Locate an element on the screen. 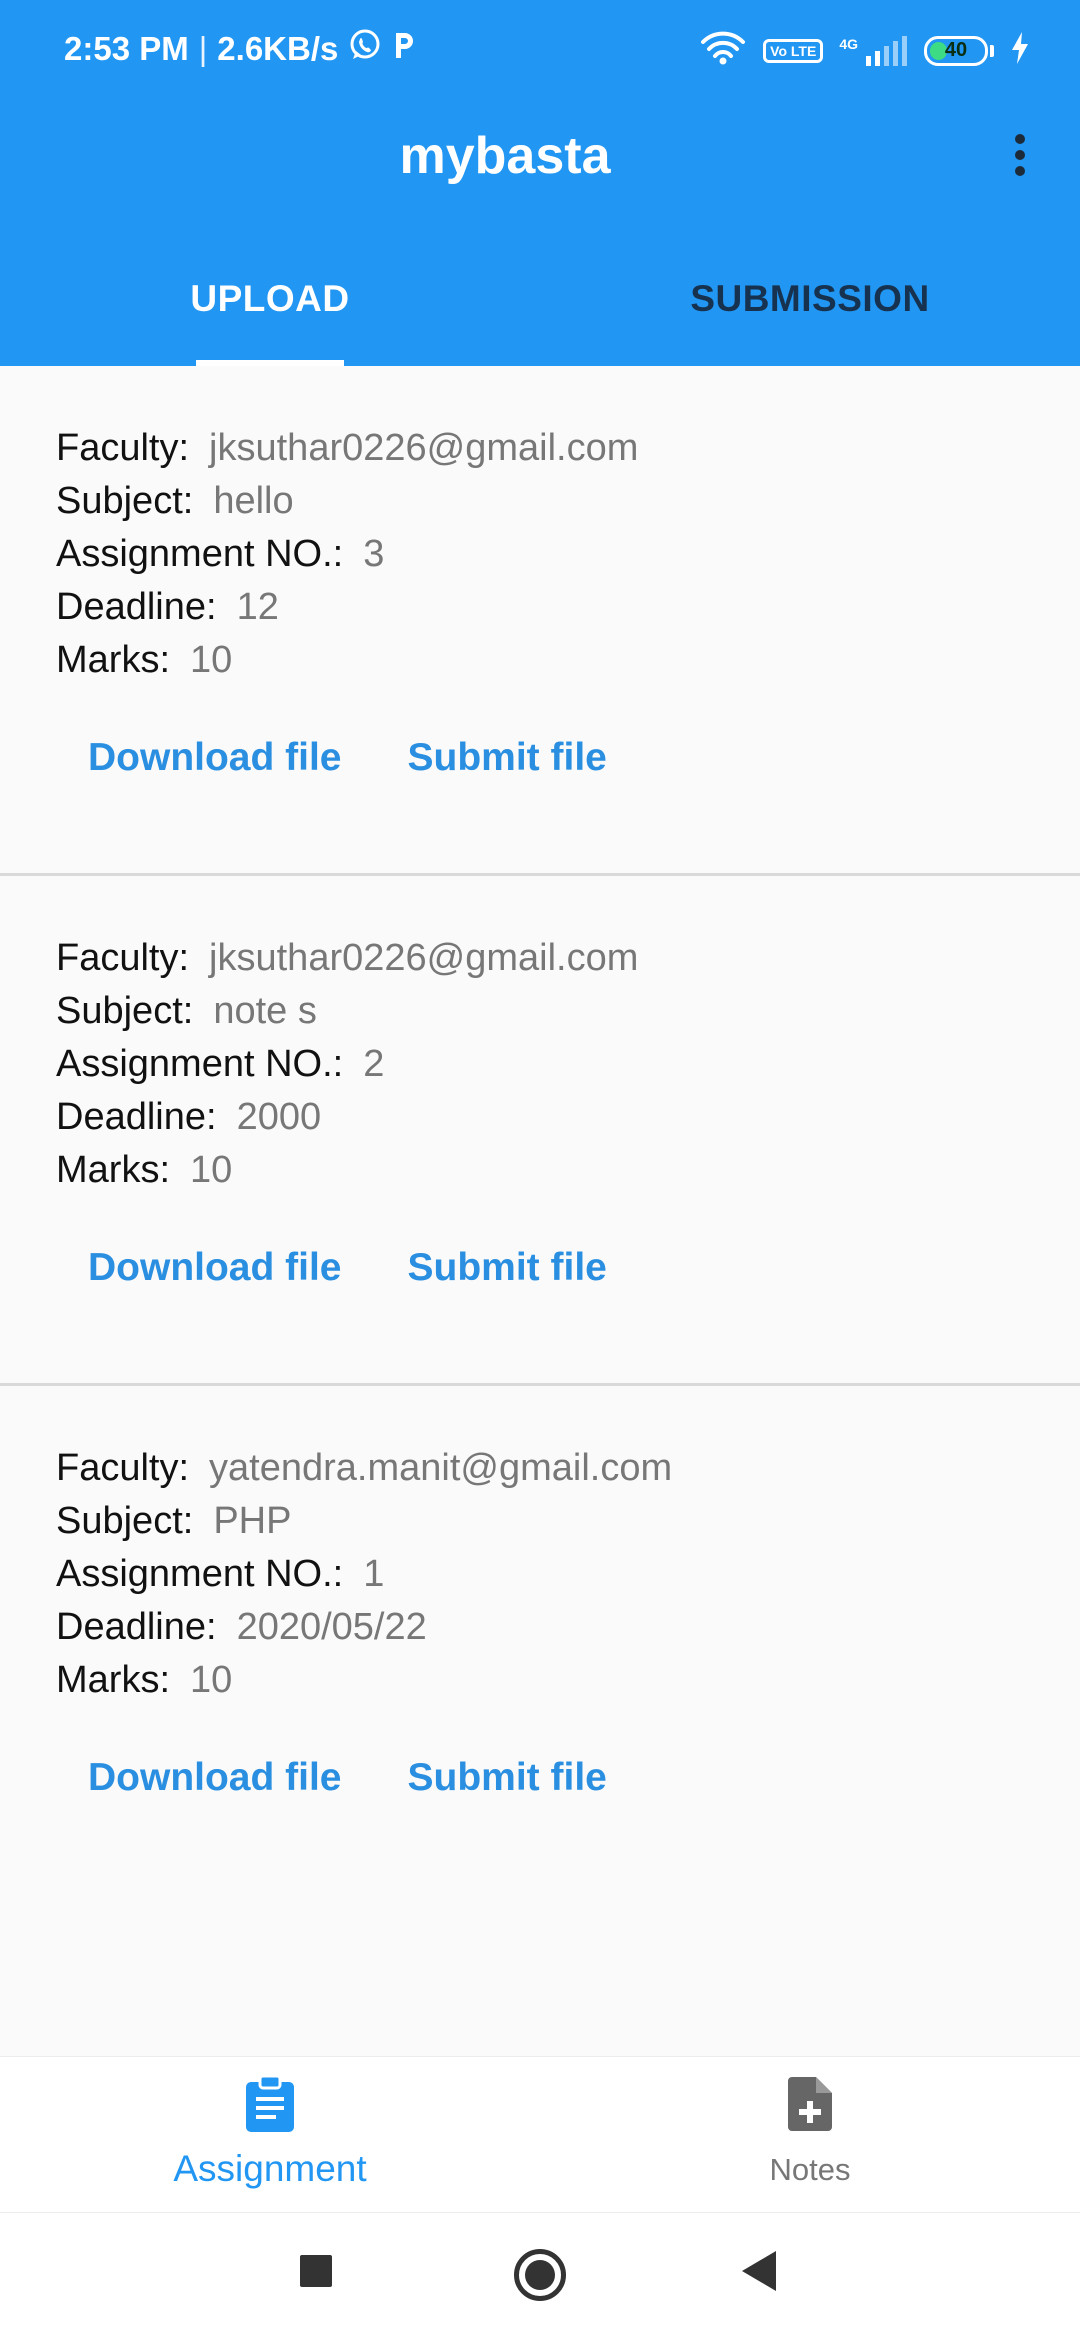  assignment-no-value: 3 is located at coordinates (374, 554).